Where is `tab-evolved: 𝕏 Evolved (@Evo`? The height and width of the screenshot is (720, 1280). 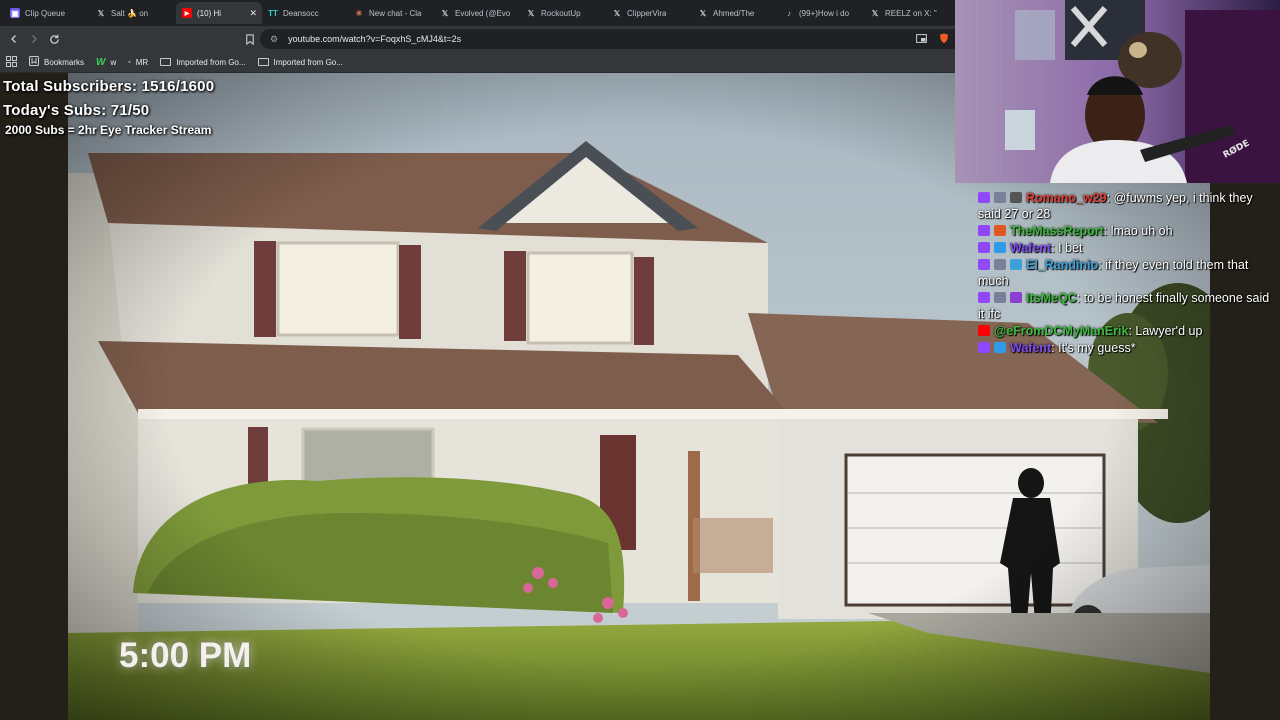 tab-evolved: 𝕏 Evolved (@Evo is located at coordinates (477, 13).